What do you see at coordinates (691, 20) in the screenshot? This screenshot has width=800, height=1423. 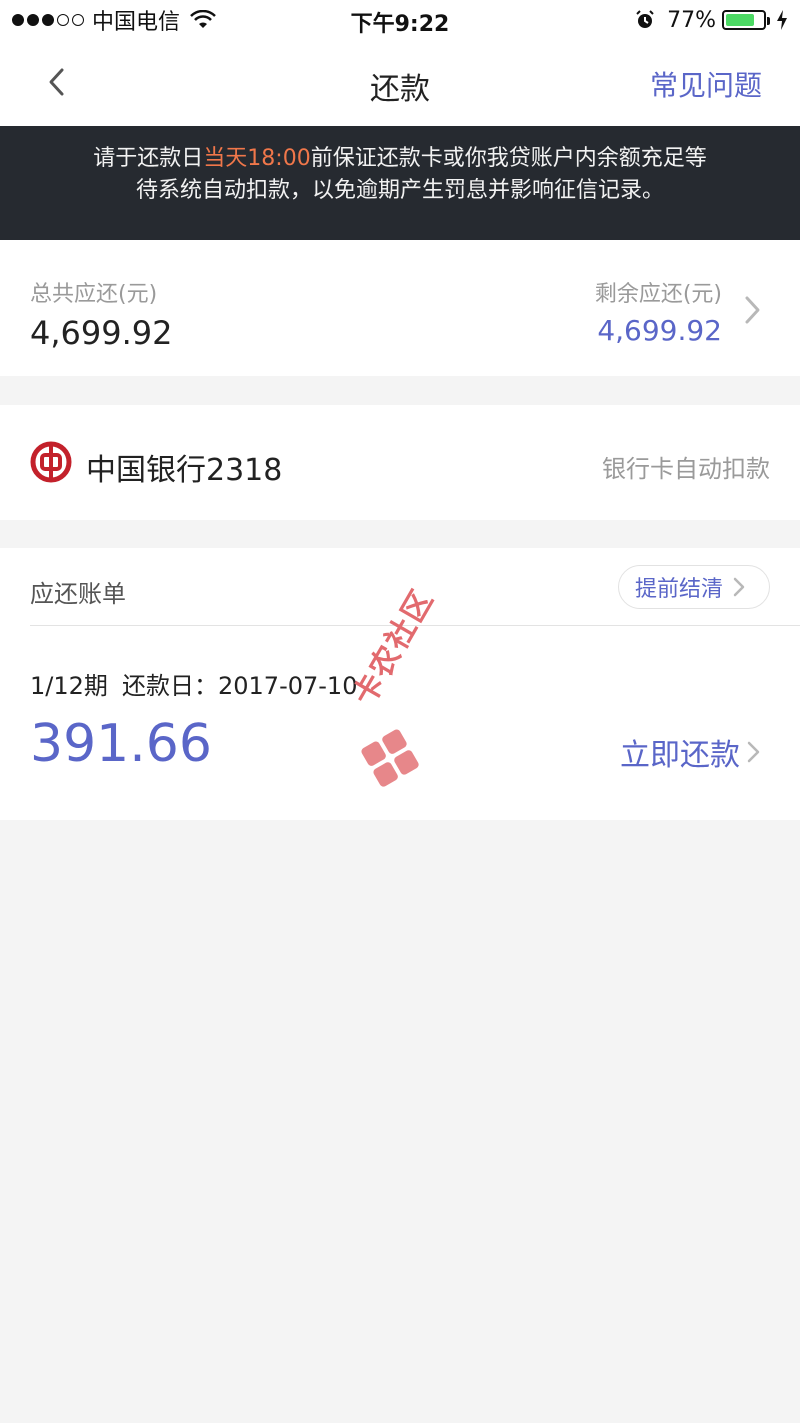 I see `battery-percent: 77%` at bounding box center [691, 20].